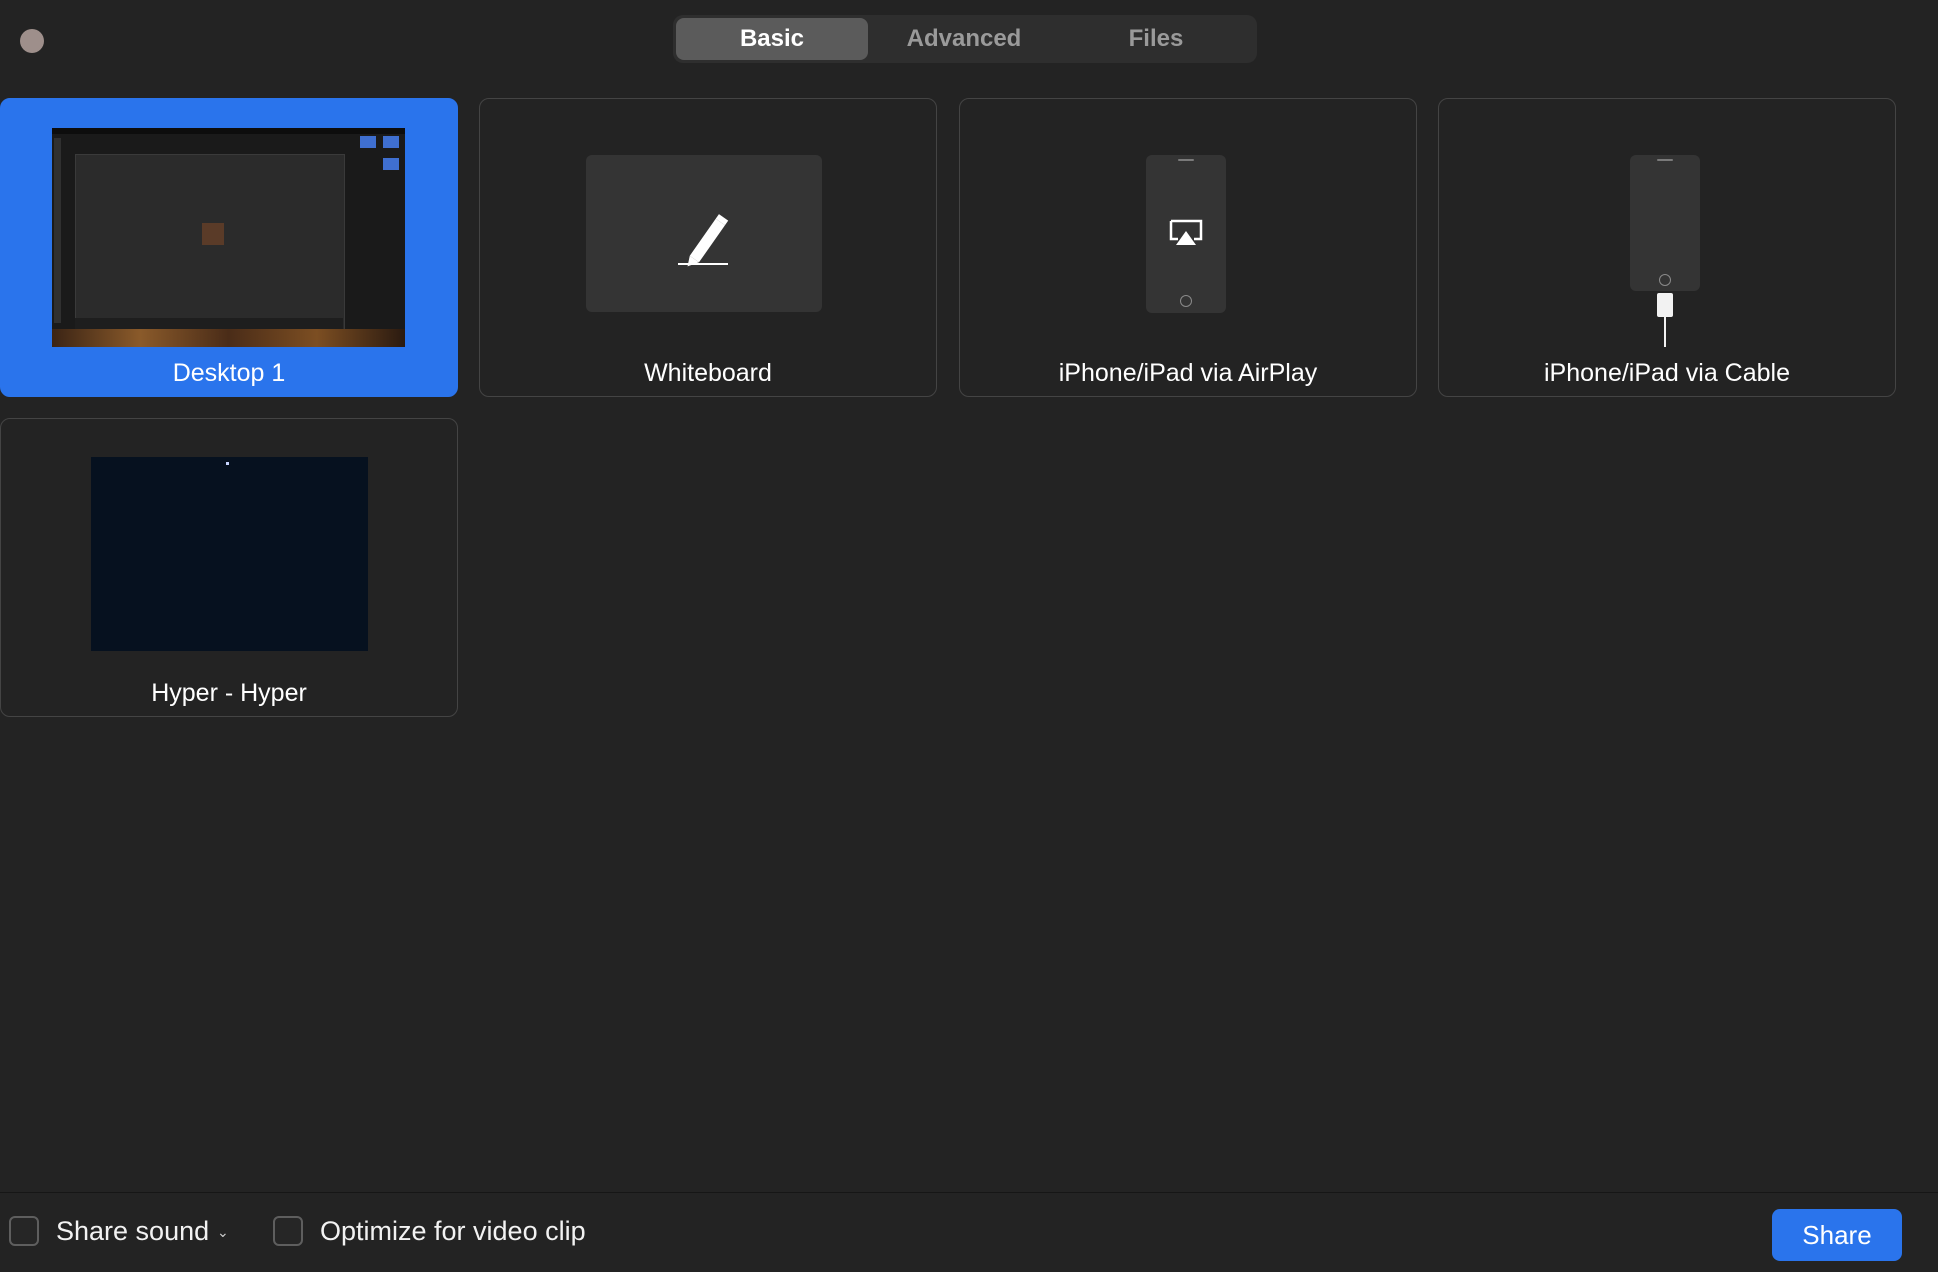  I want to click on source-label: Hyper - Hyper, so click(229, 693).